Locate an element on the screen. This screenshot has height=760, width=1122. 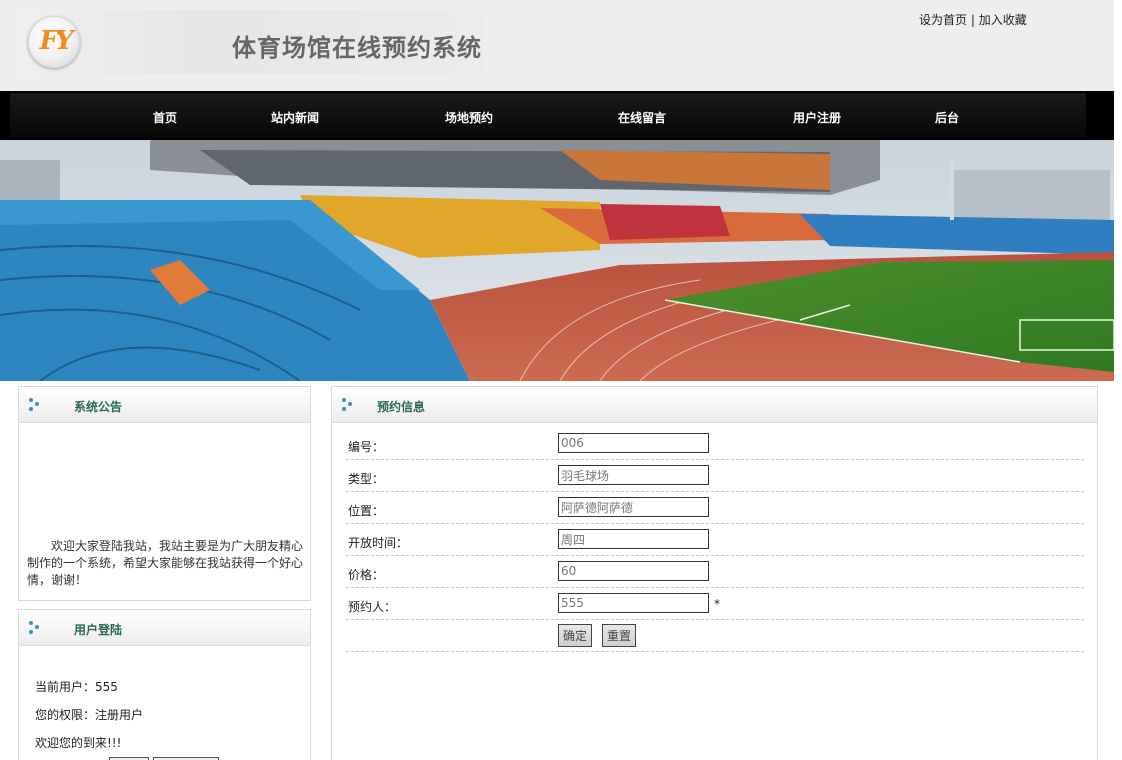
booking-panel-header: 预约信息 is located at coordinates (714, 405).